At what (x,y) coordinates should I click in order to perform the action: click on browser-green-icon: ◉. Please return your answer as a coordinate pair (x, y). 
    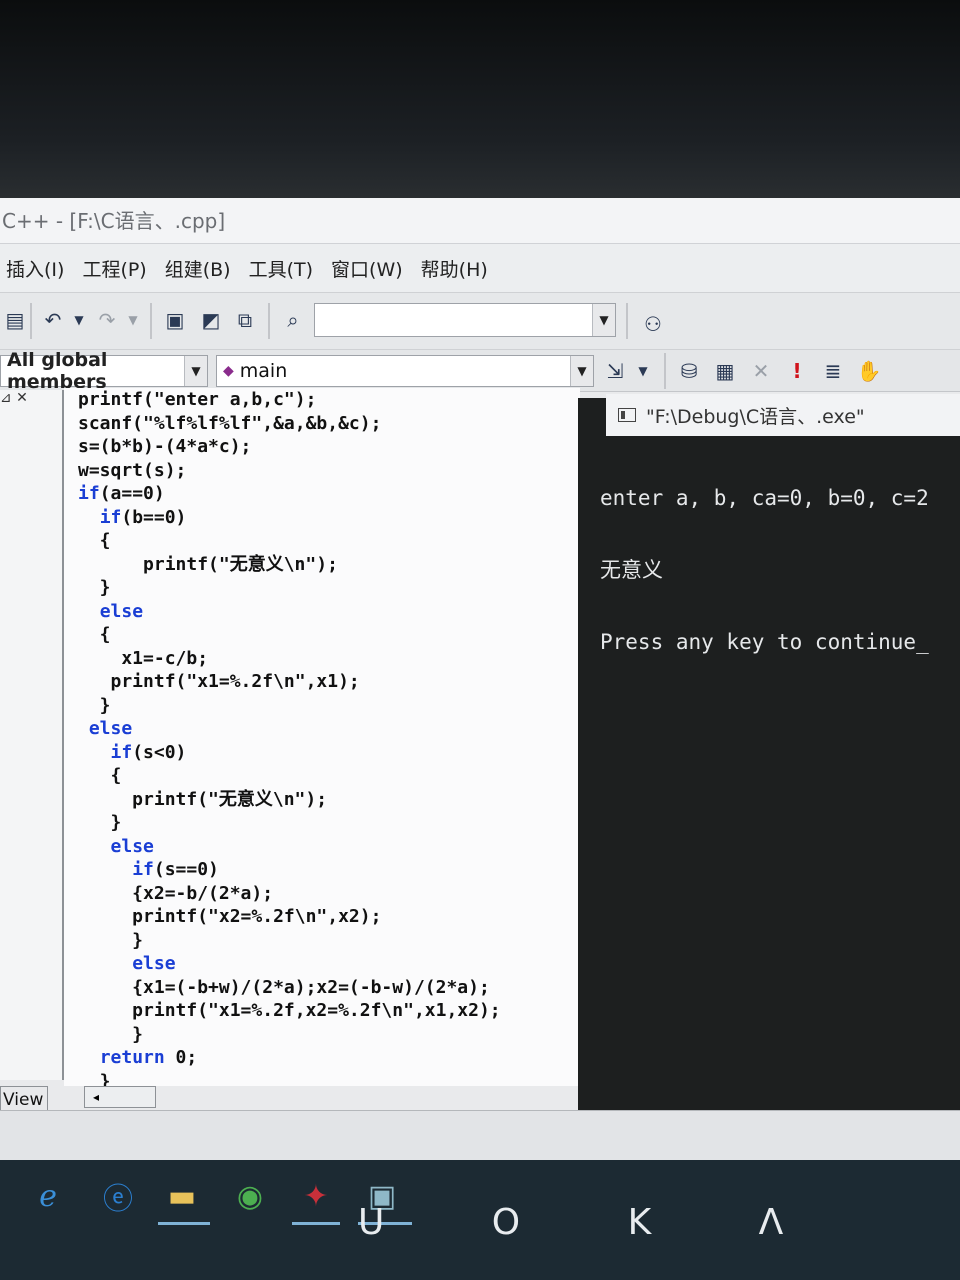
    Looking at the image, I should click on (250, 1196).